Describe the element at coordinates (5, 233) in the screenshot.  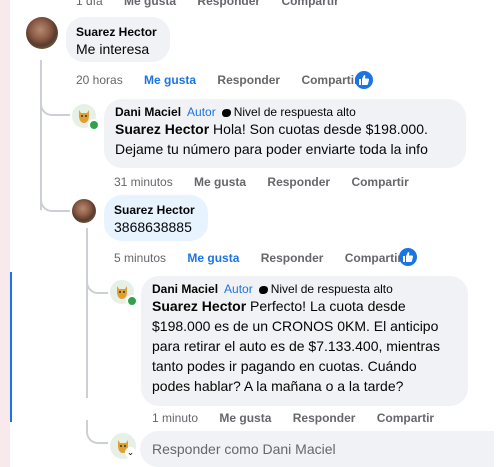
I see `left-edge-strip` at that location.